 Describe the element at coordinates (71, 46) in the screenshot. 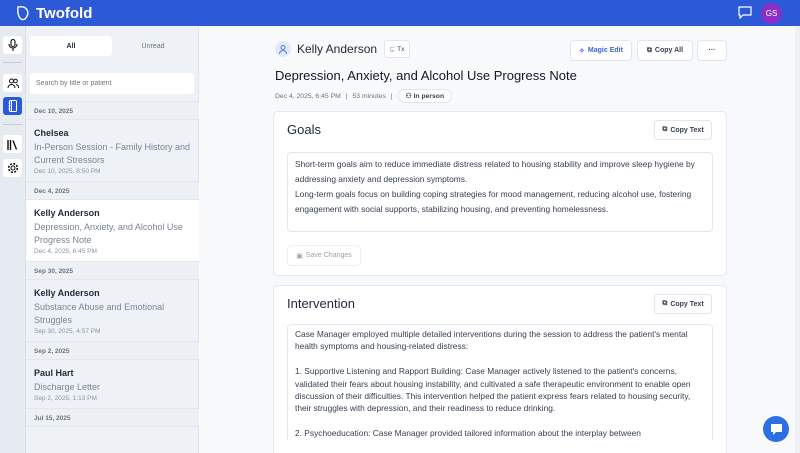

I see `tab-all: All` at that location.